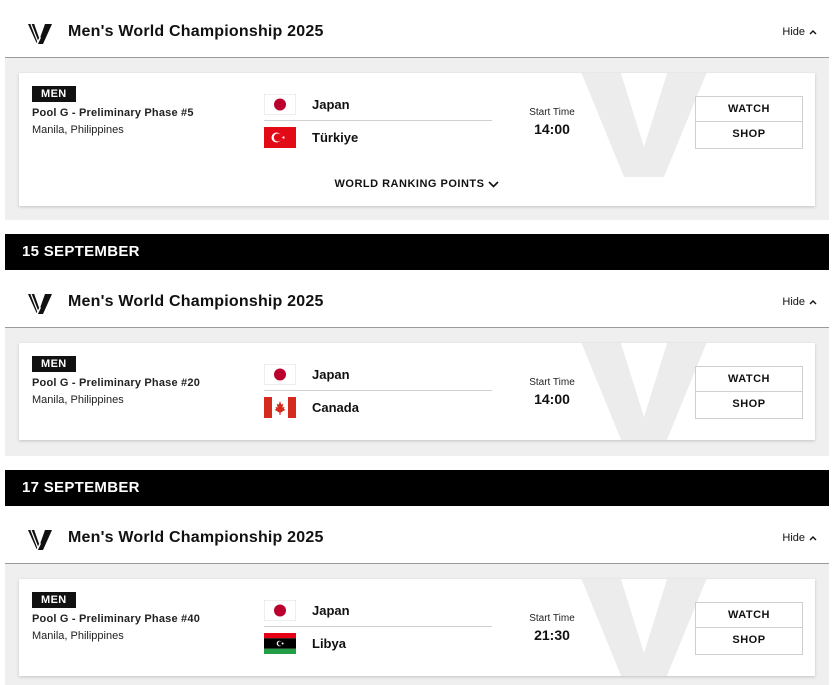 The image size is (835, 685). I want to click on libya-flag-icon, so click(280, 643).